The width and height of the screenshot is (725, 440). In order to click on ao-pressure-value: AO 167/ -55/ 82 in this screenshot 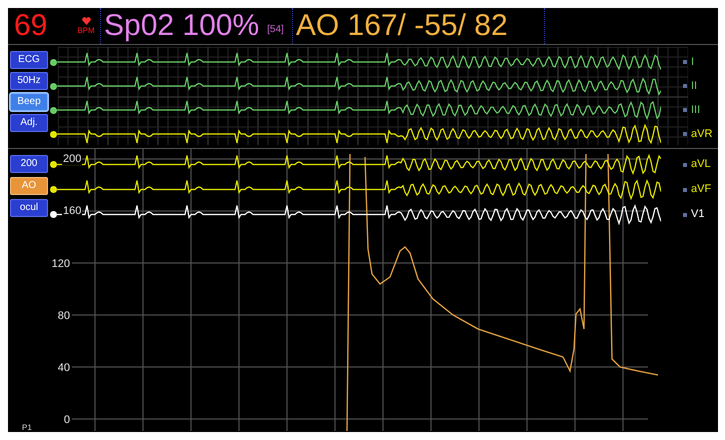, I will do `click(402, 26)`.